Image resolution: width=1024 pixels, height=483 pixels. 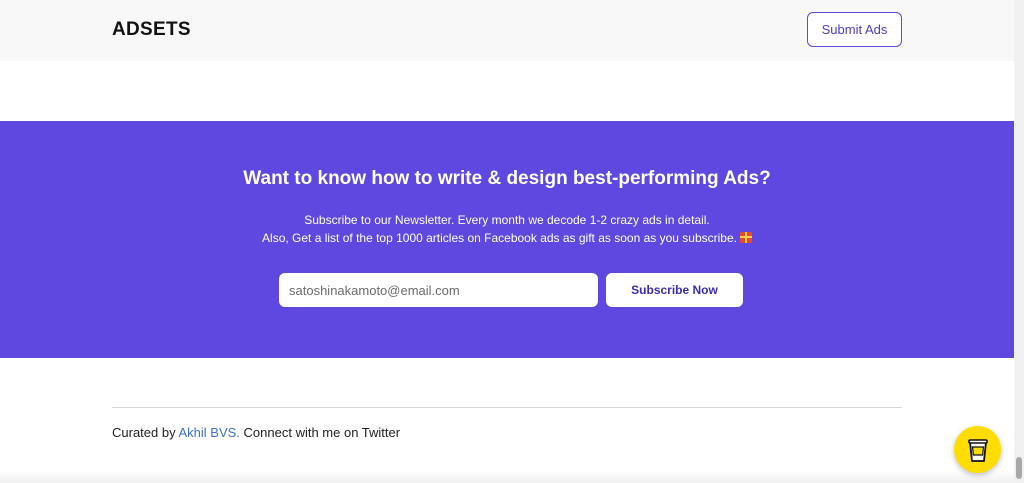 What do you see at coordinates (745, 237) in the screenshot?
I see `gift-icon` at bounding box center [745, 237].